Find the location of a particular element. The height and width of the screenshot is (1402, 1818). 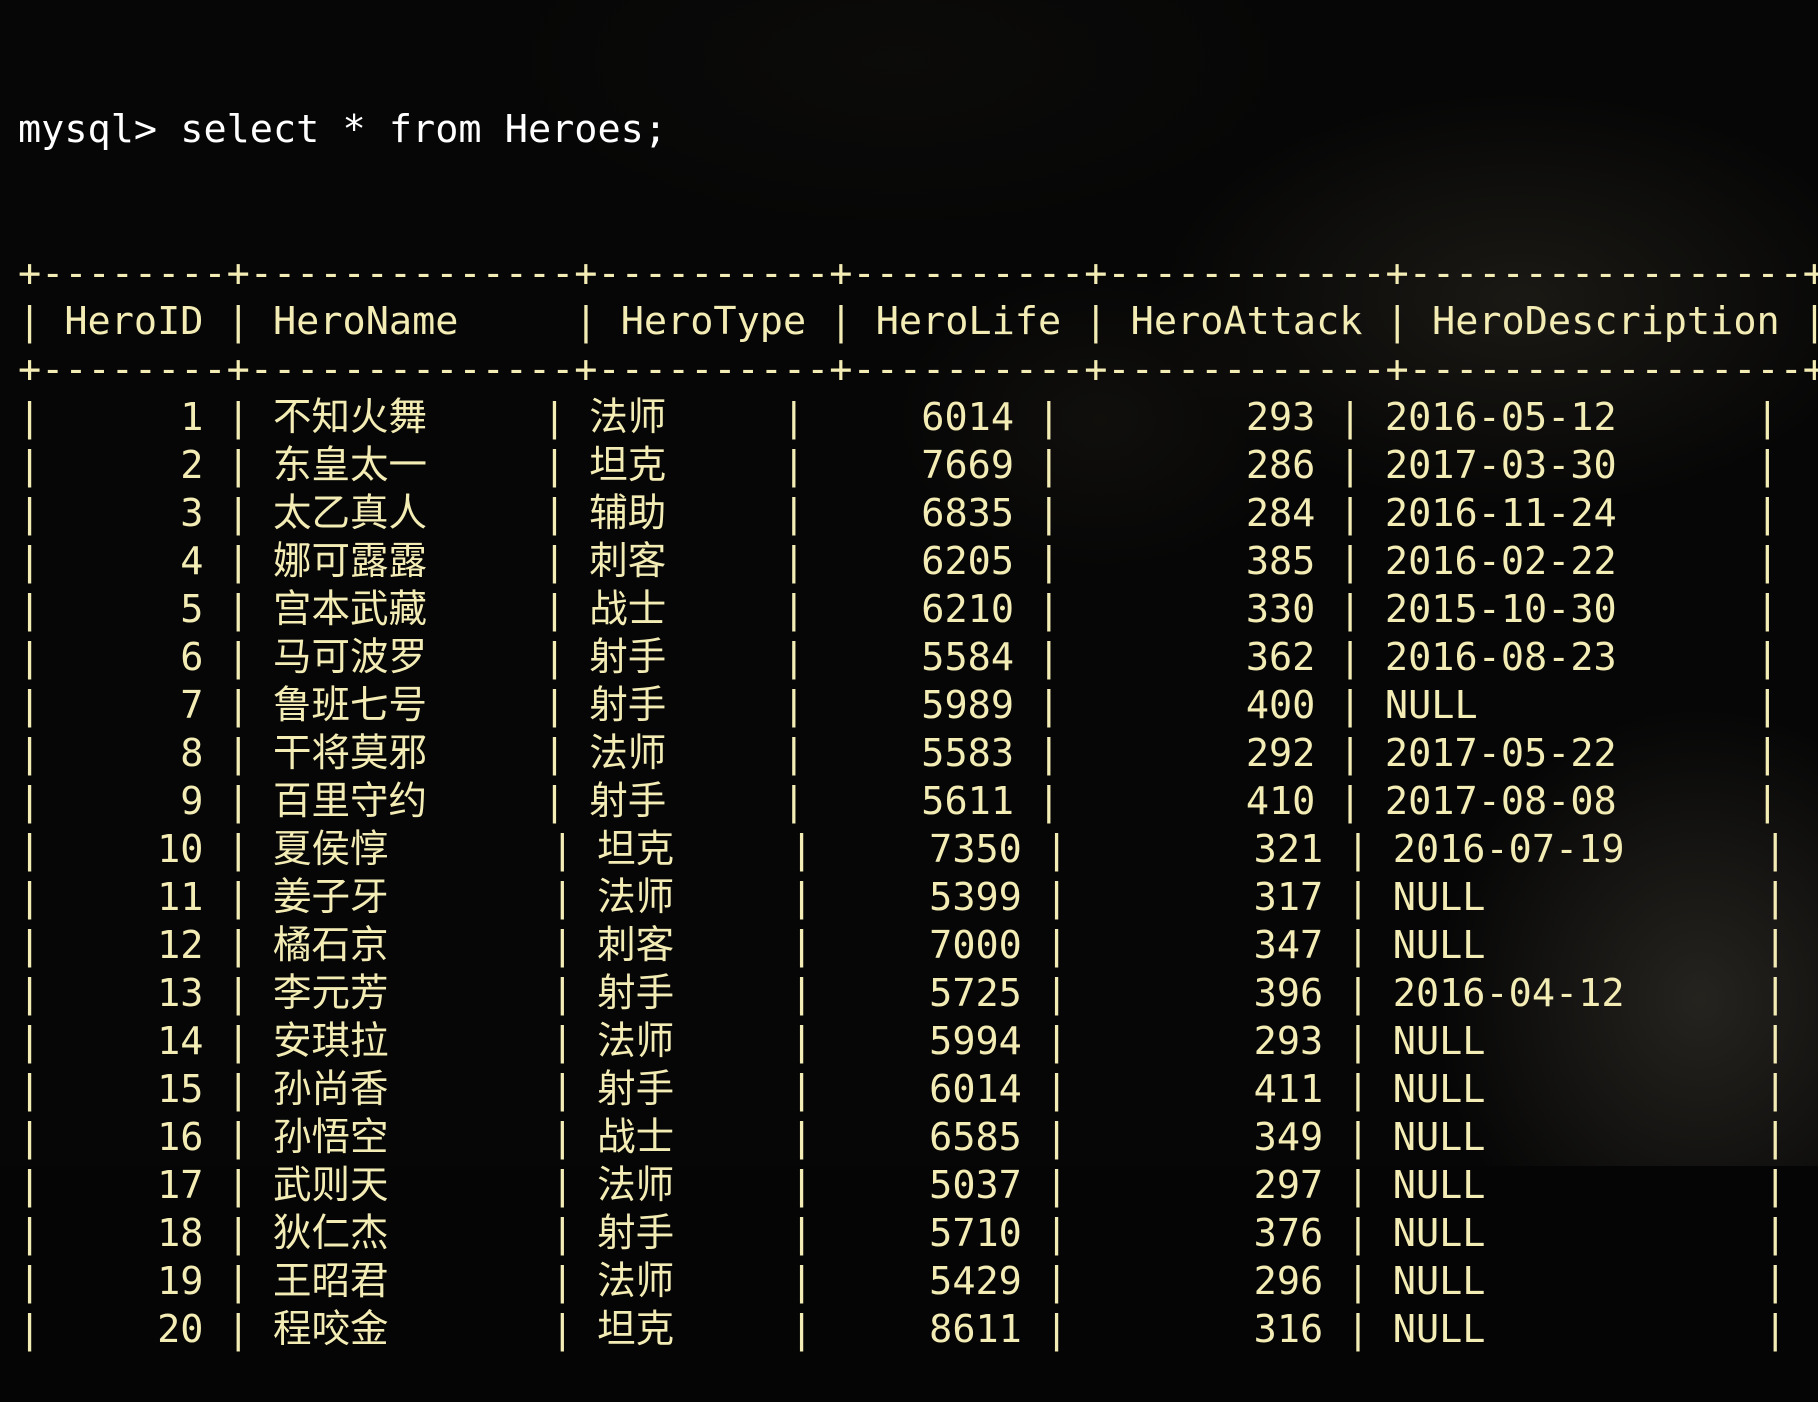

table-row: | 16 | 孙悟空 | 战士 | 6585 | 349 | NULL | is located at coordinates (902, 1137).